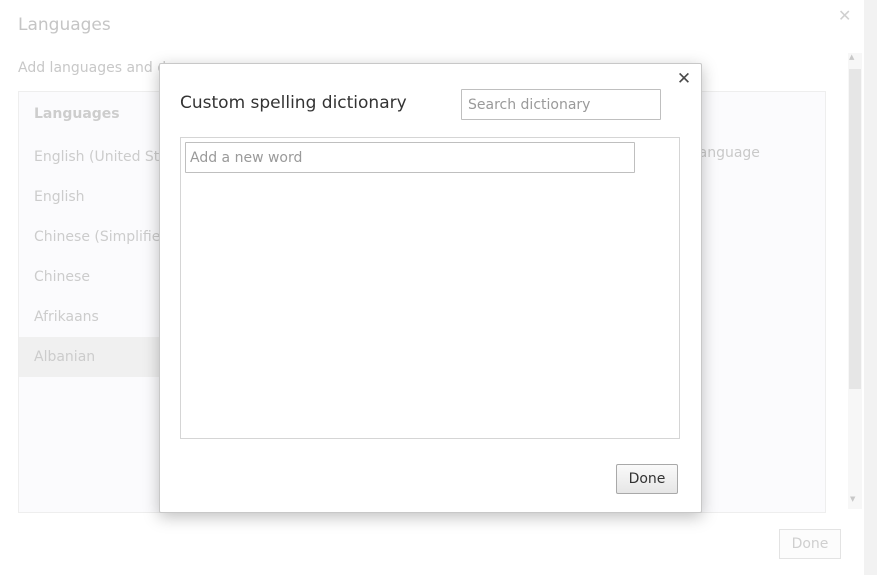 The height and width of the screenshot is (575, 877). Describe the element at coordinates (99, 157) in the screenshot. I see `language-item-english-us: English (United Sta` at that location.